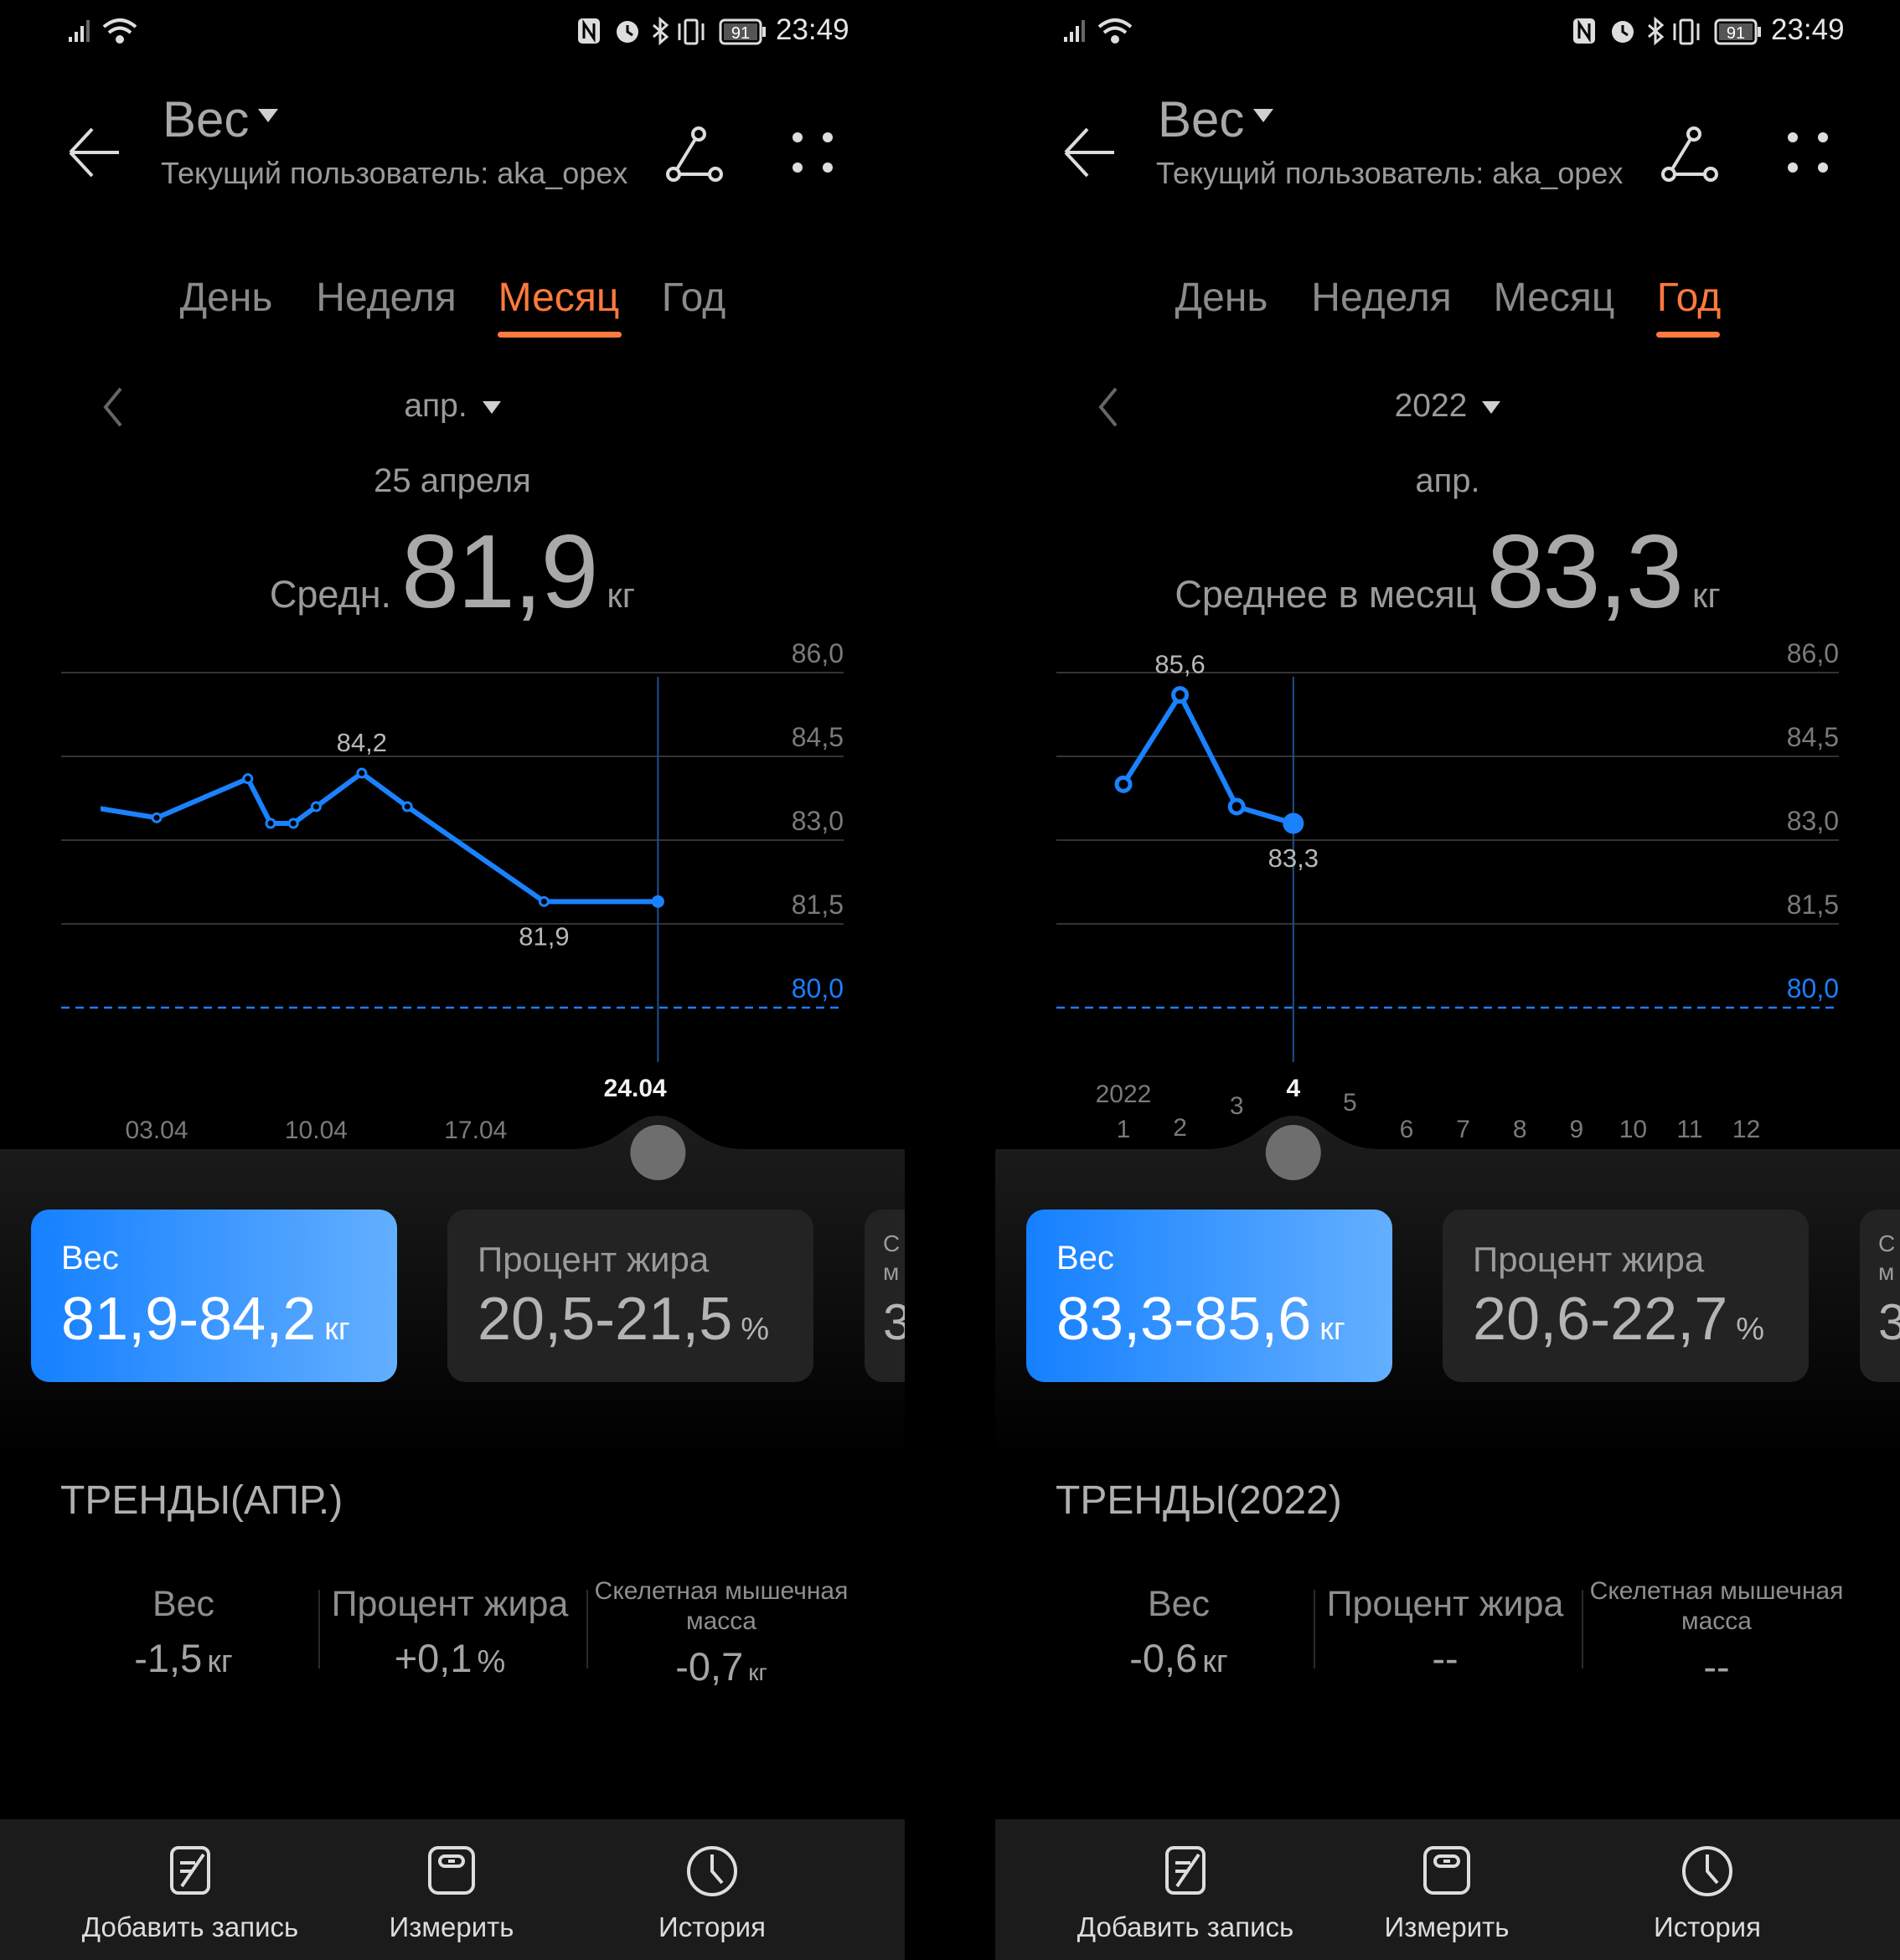 The width and height of the screenshot is (1900, 1960). What do you see at coordinates (1184, 1320) in the screenshot?
I see `card-value: 83,3-85,6` at bounding box center [1184, 1320].